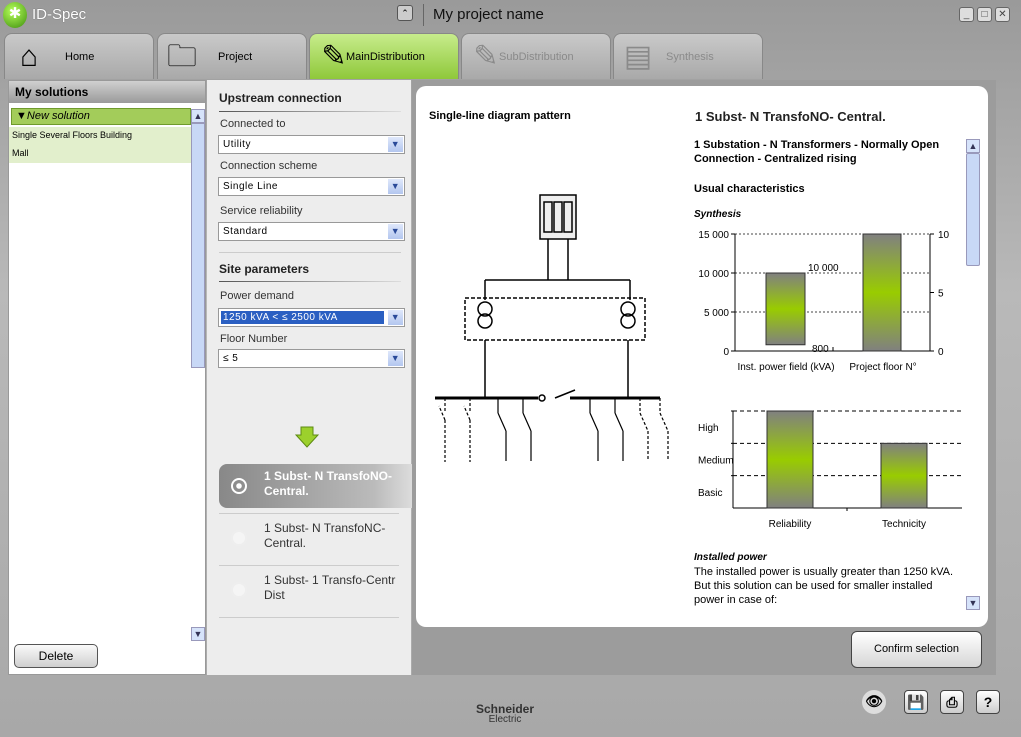 This screenshot has height=737, width=1021. What do you see at coordinates (904, 524) in the screenshot?
I see `x-tick-label: Technicity` at bounding box center [904, 524].